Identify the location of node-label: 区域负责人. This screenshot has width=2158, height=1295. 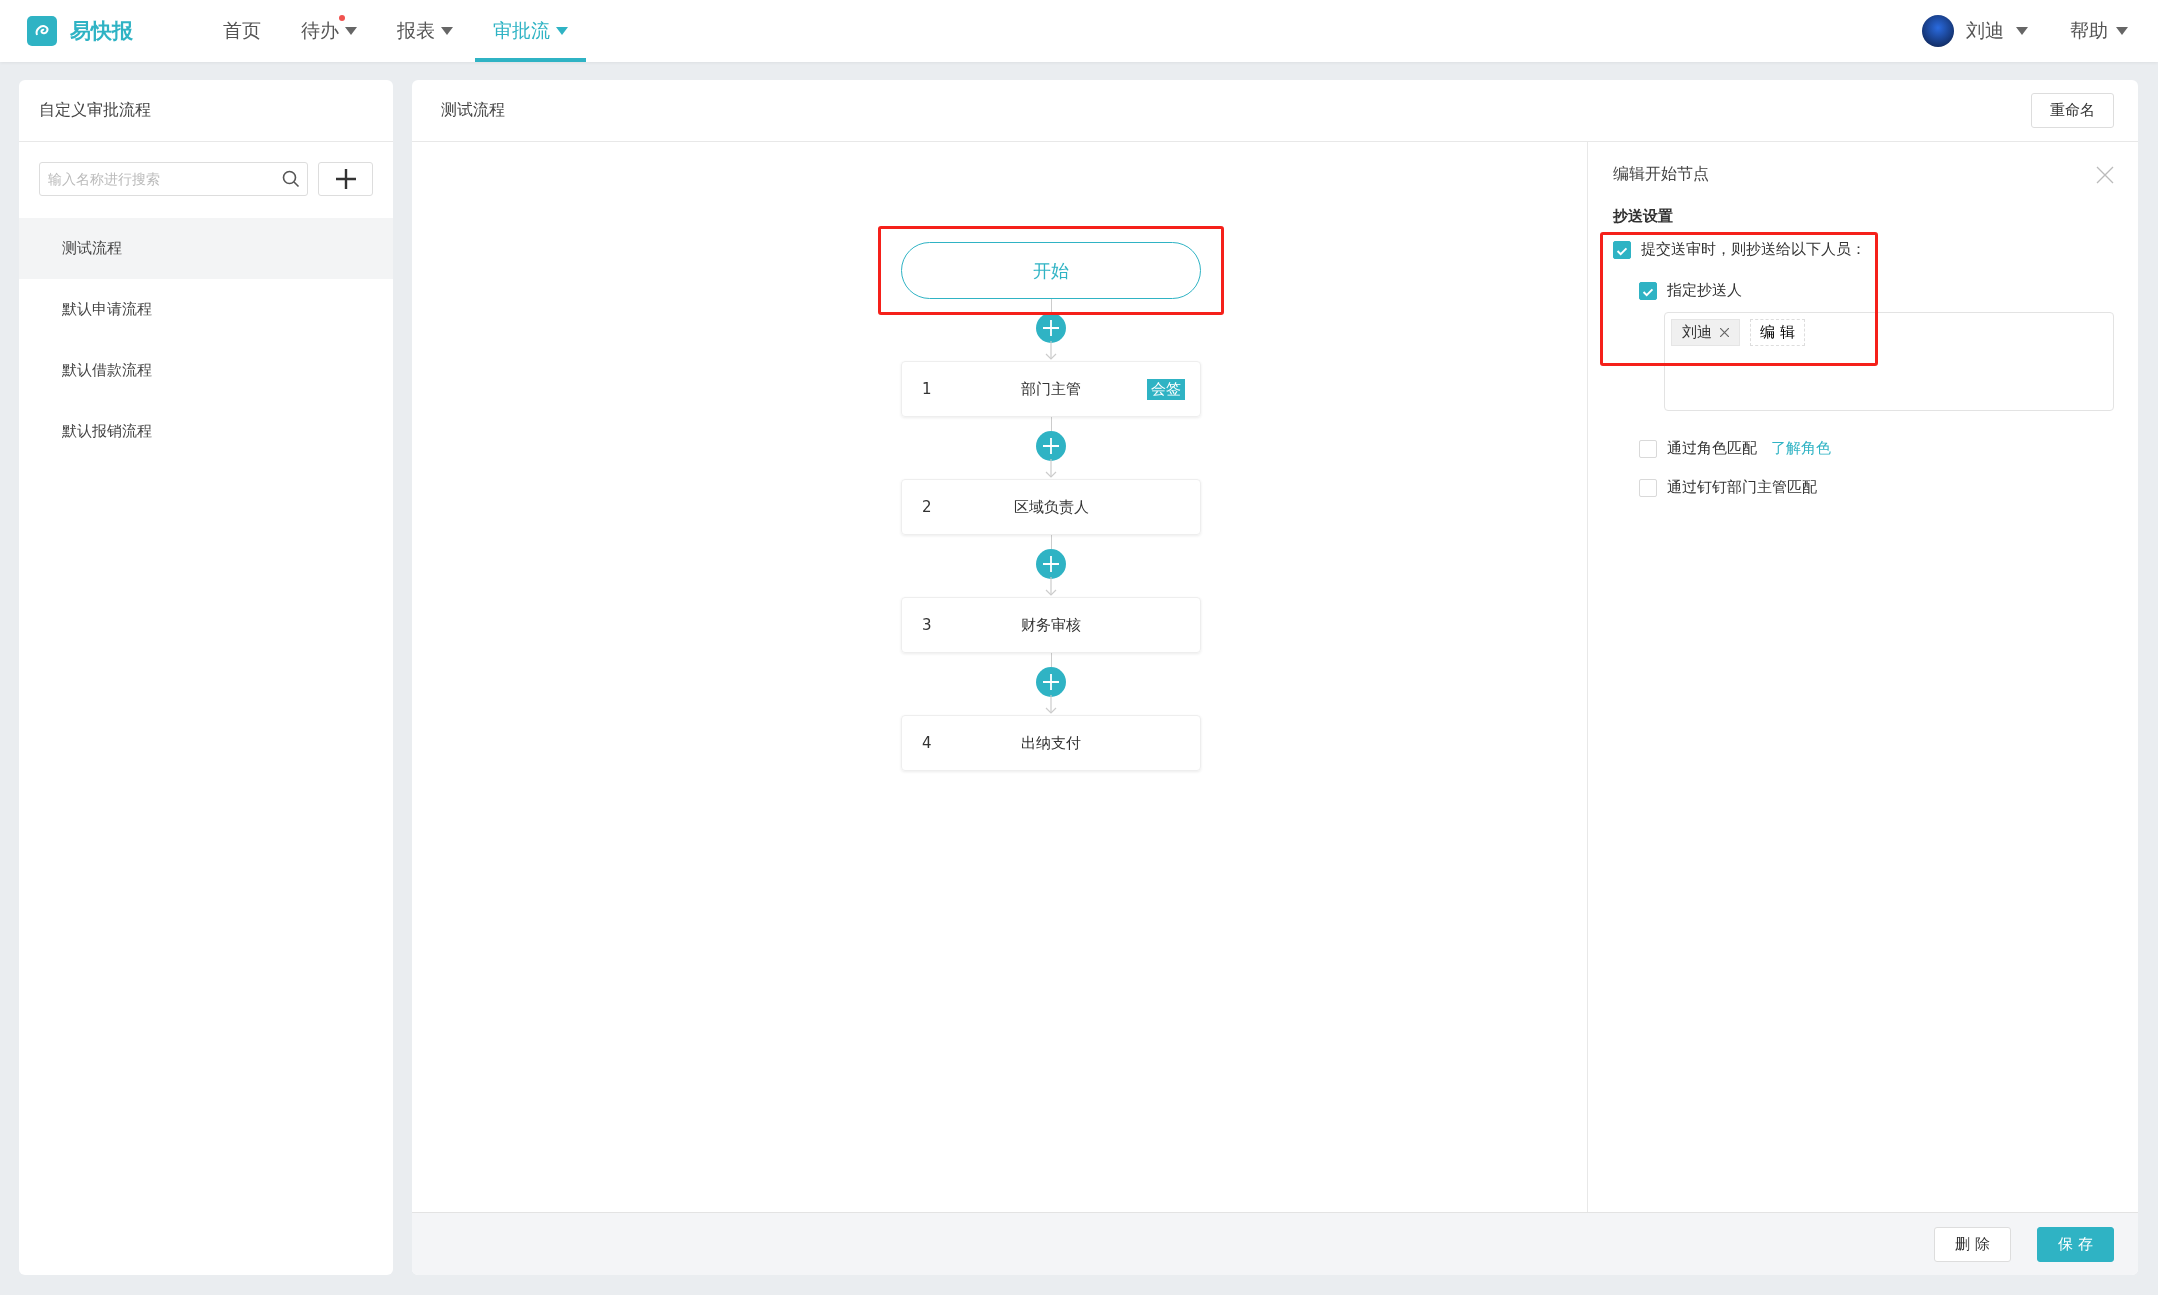
(1051, 507).